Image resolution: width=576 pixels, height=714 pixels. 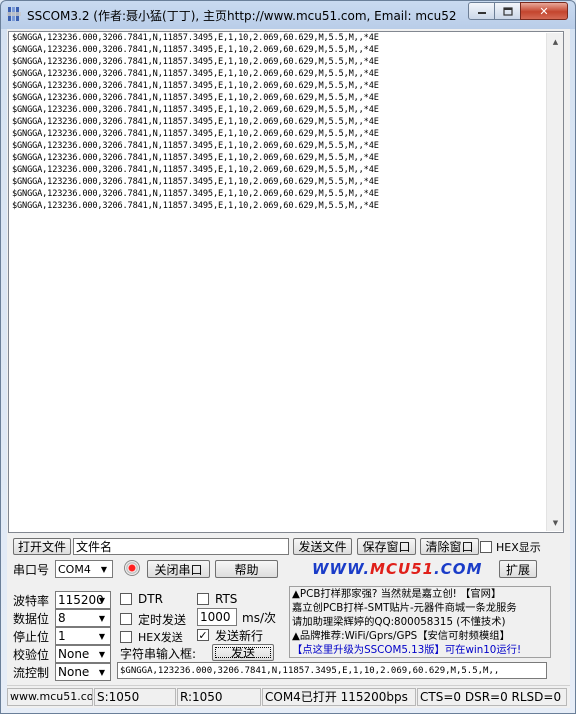 What do you see at coordinates (322, 546) in the screenshot?
I see `send-file-button: 发送文件` at bounding box center [322, 546].